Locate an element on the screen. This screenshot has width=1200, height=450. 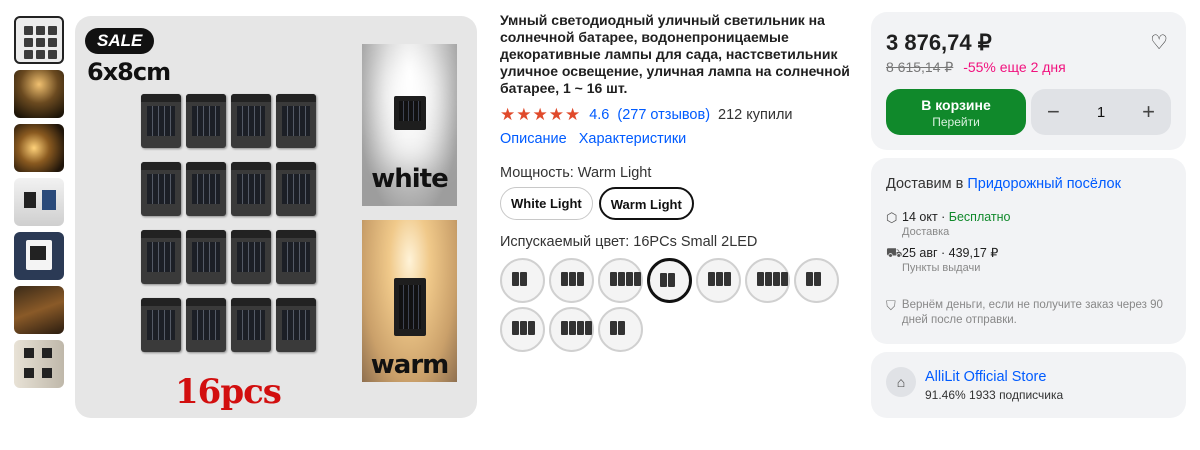
quantity-stepper: − 1 + is located at coordinates (1101, 112).